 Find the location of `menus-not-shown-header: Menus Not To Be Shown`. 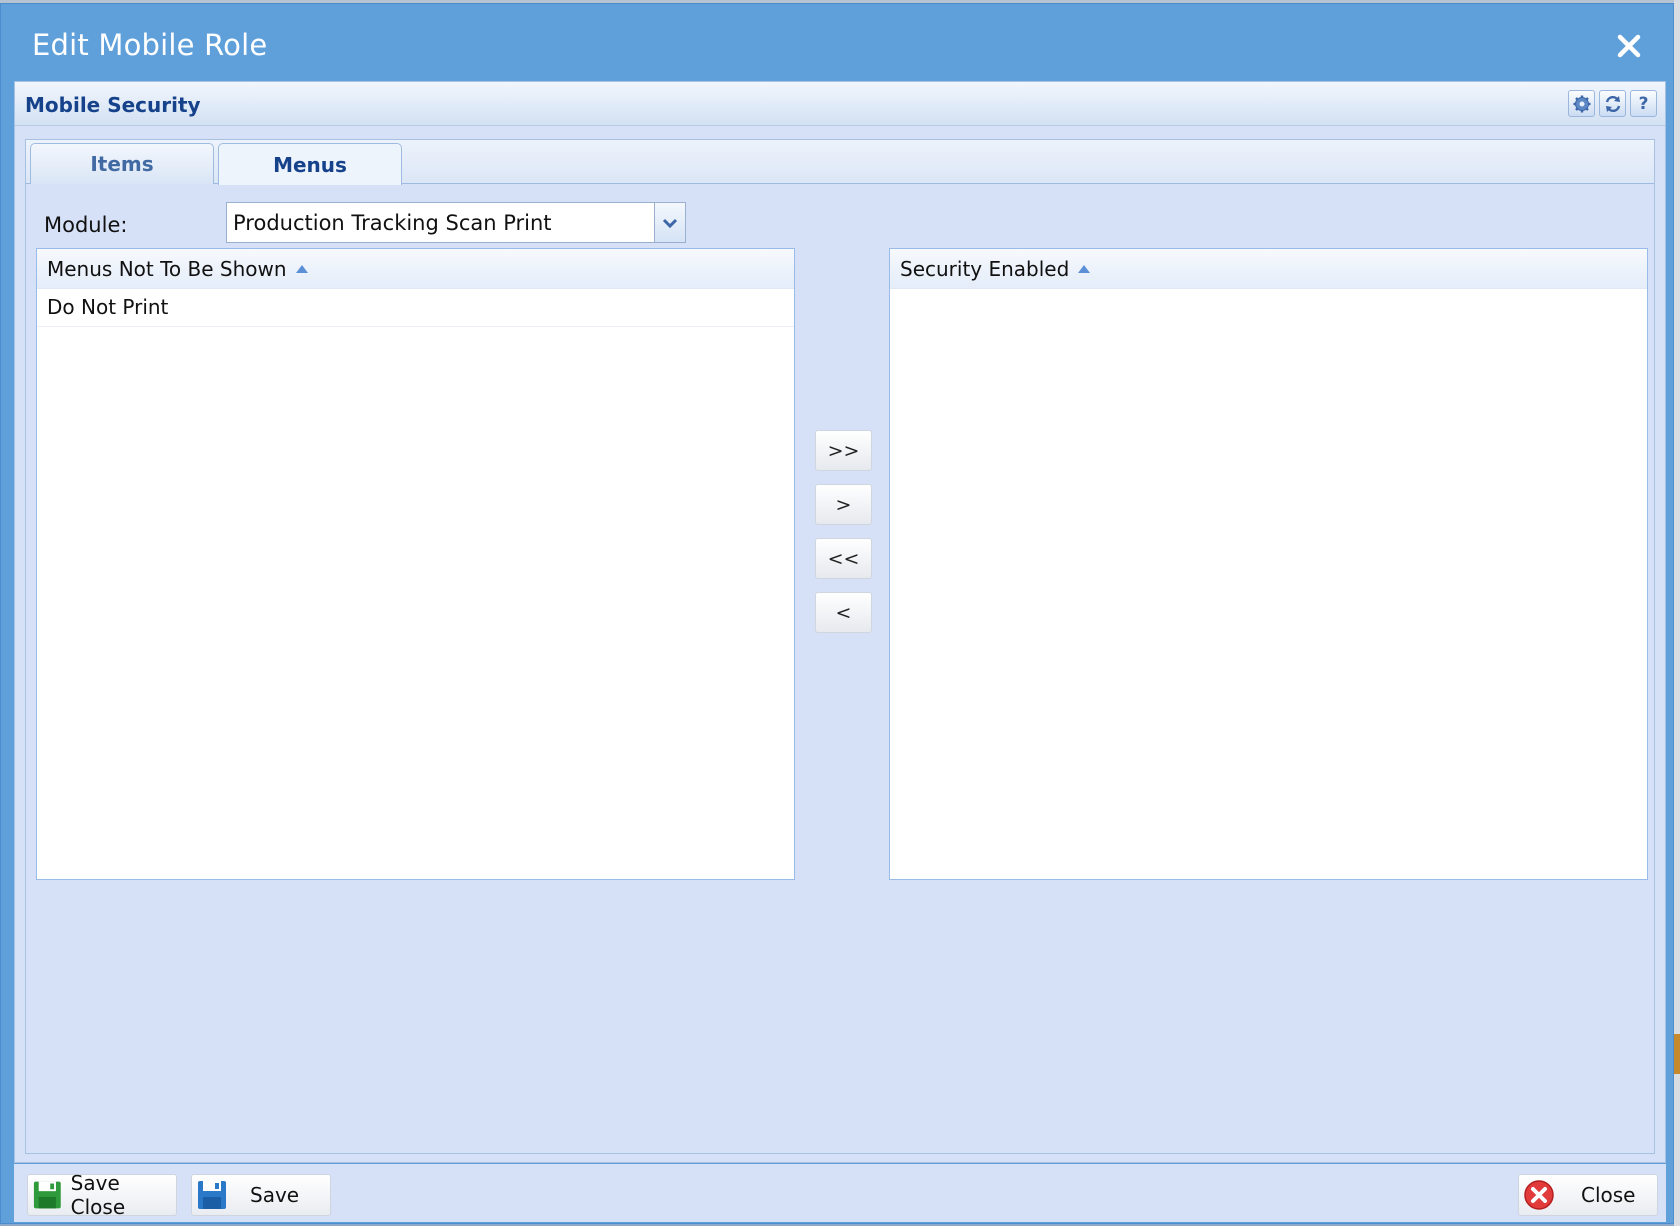

menus-not-shown-header: Menus Not To Be Shown is located at coordinates (415, 269).